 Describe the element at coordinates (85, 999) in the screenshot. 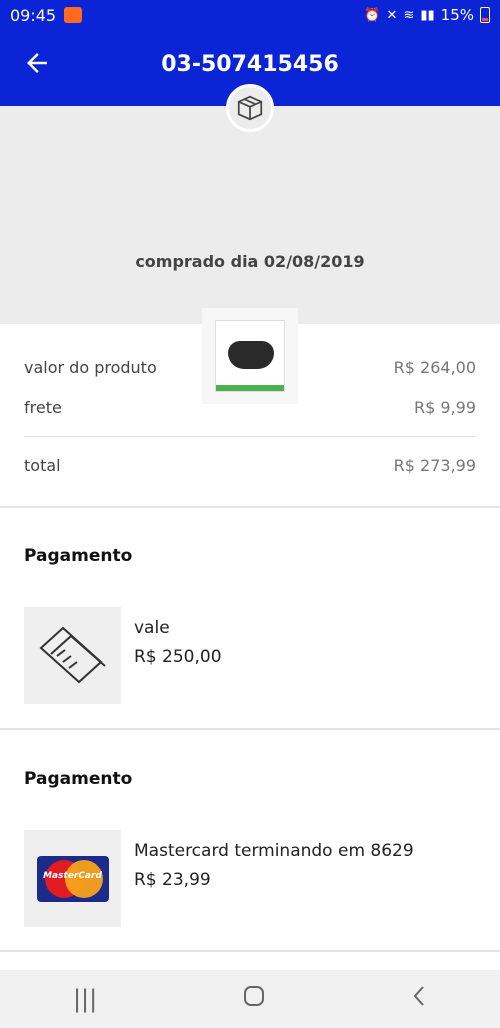

I see `recent-apps-icon: |||` at that location.